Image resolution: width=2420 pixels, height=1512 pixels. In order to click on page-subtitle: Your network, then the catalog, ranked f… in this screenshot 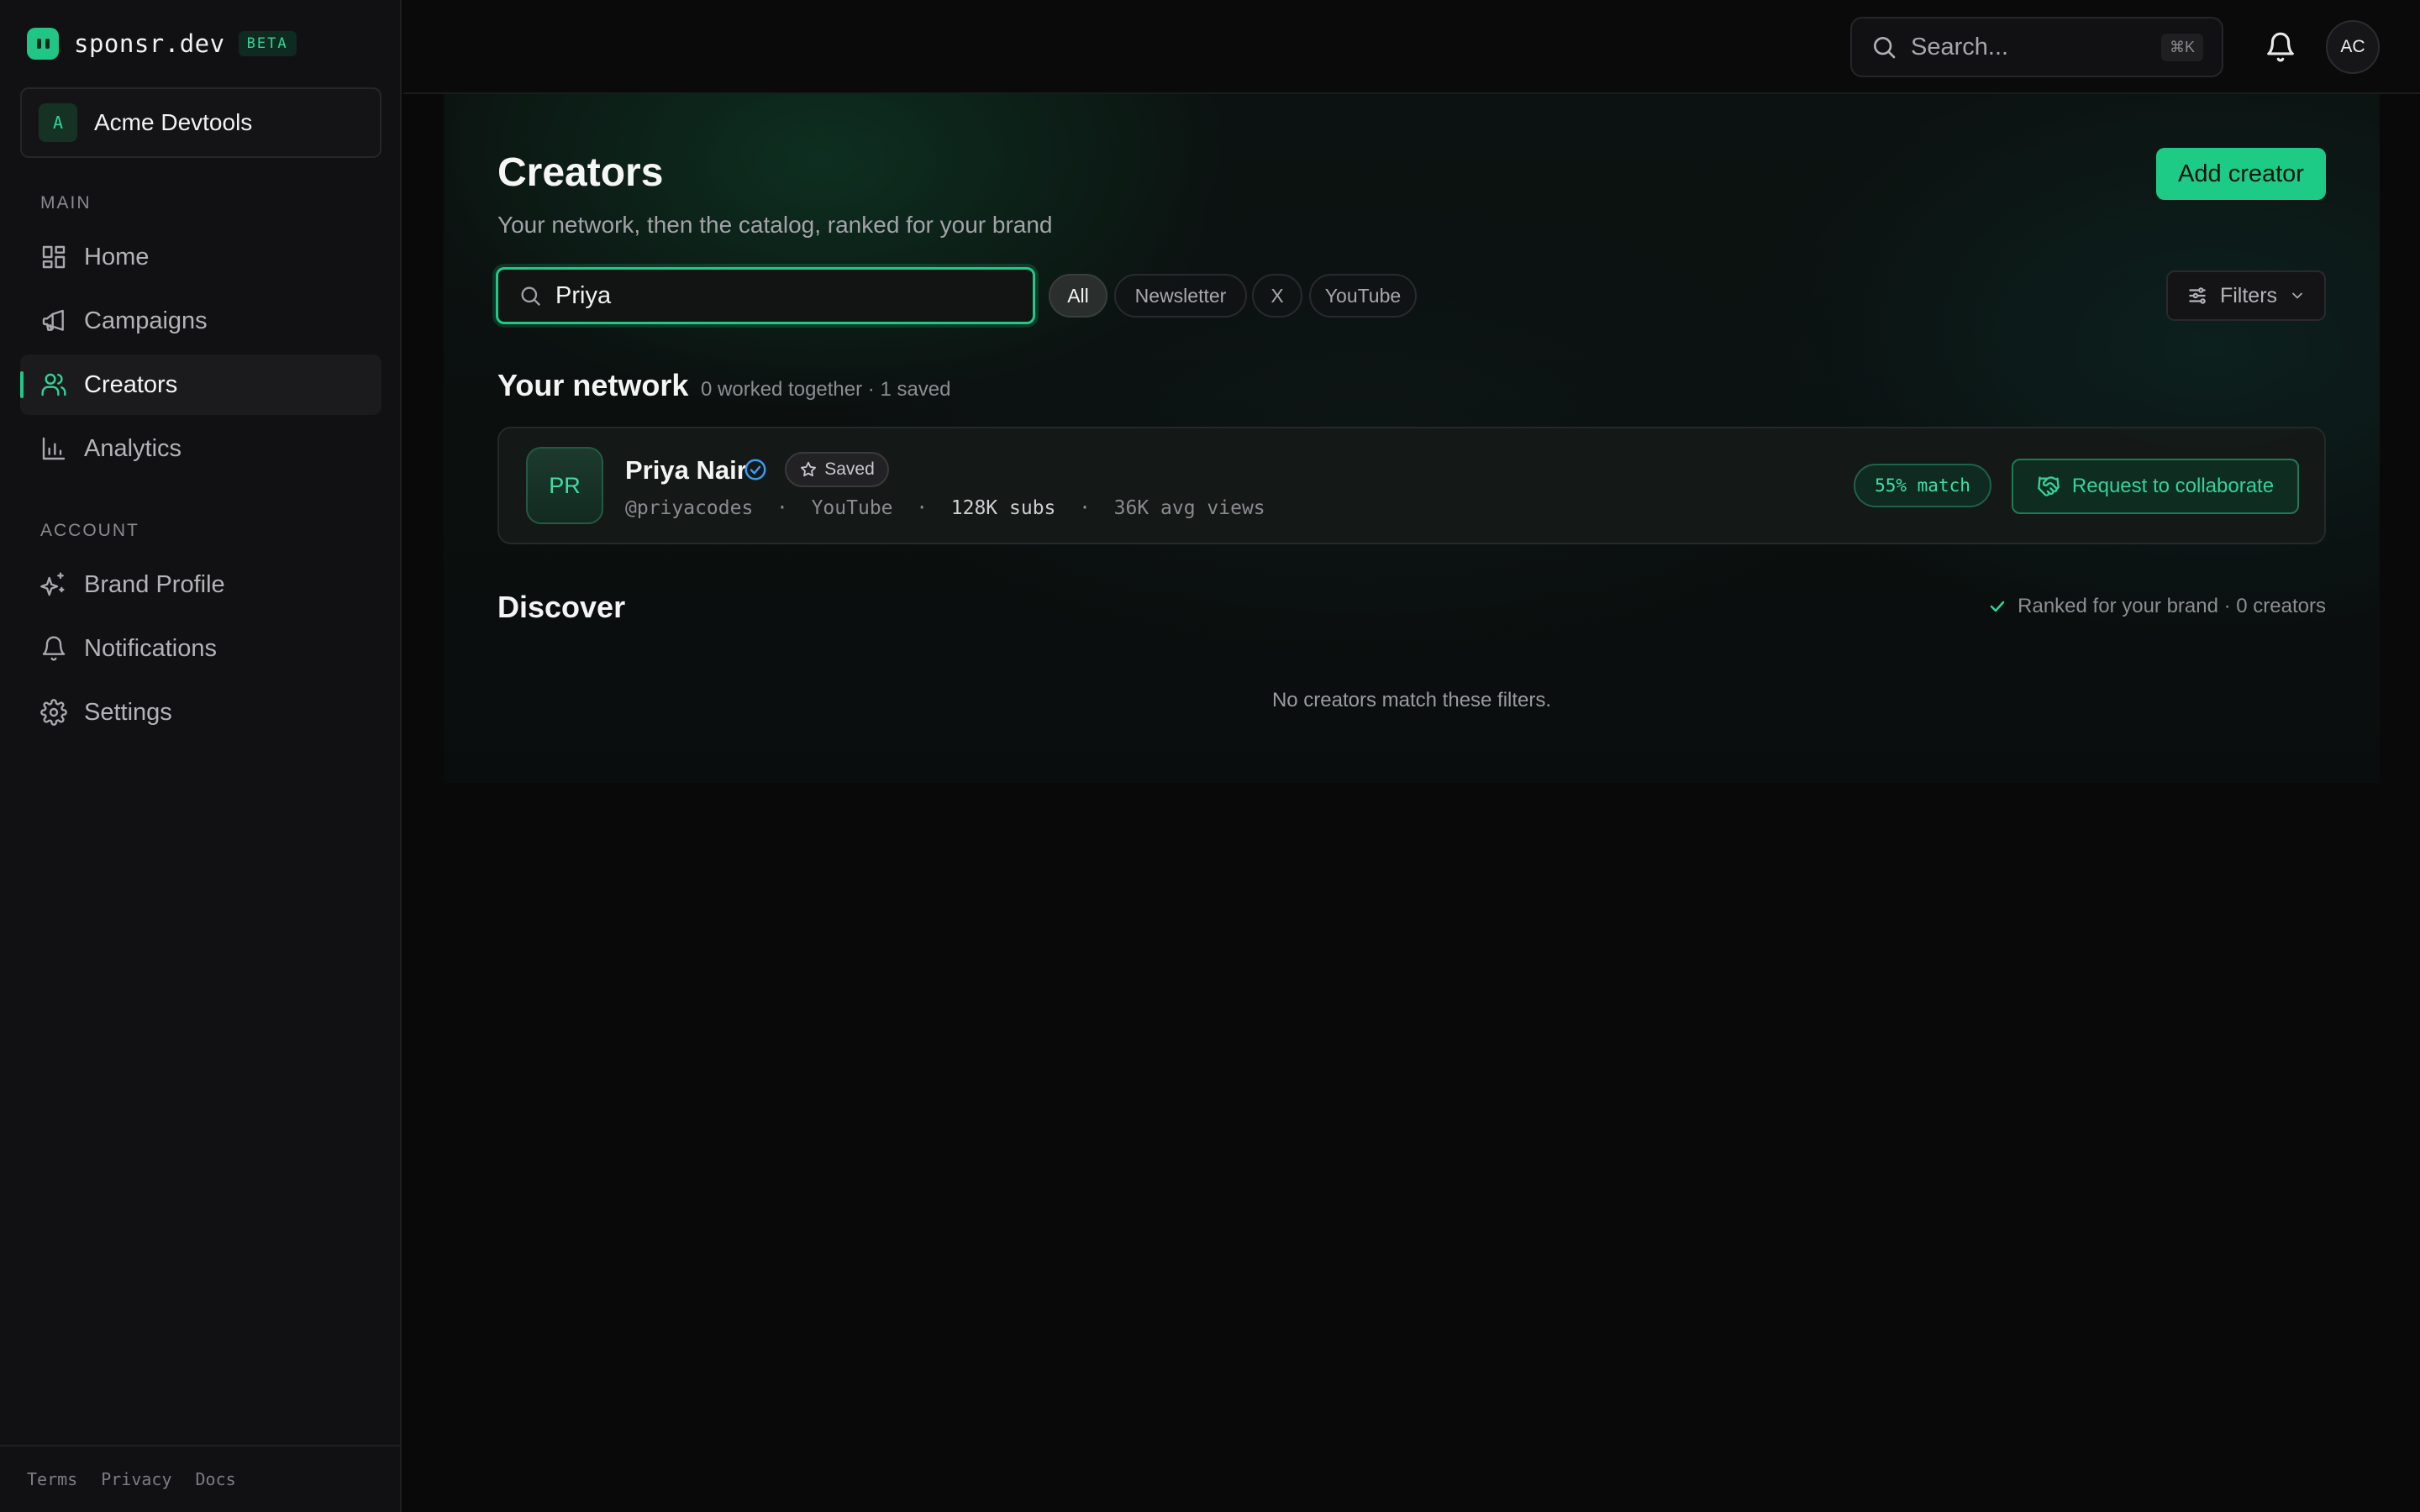, I will do `click(775, 225)`.